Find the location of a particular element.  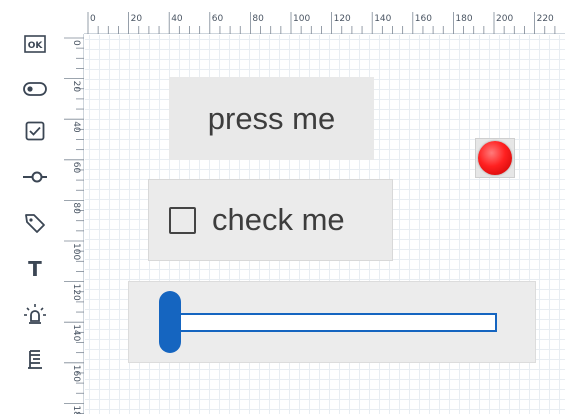

light-bulb-icon is located at coordinates (35, 314).